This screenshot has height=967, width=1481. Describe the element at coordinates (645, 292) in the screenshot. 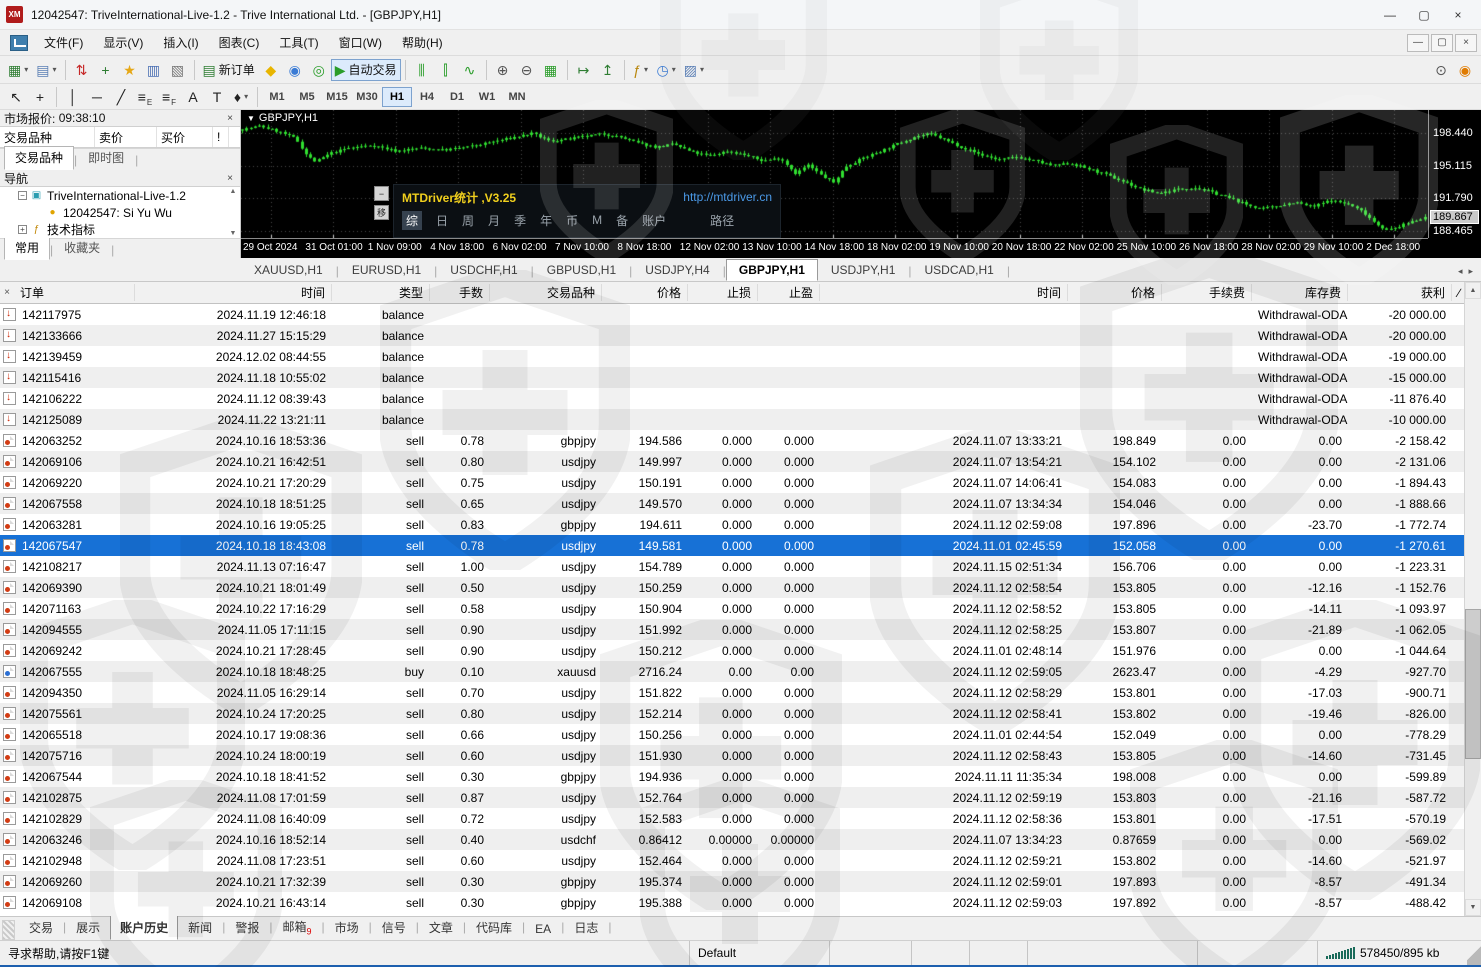

I see `column-header-p1: 价格` at that location.